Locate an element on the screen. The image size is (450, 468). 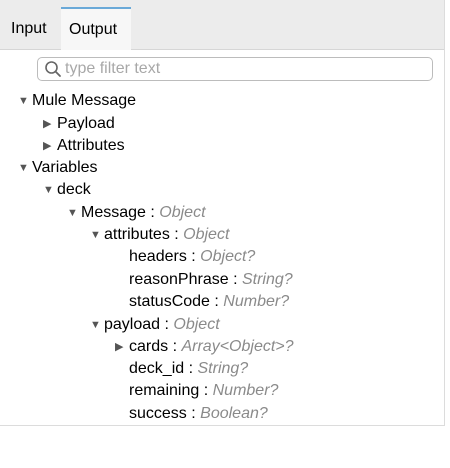
node-type: Array<Object>? is located at coordinates (237, 346).